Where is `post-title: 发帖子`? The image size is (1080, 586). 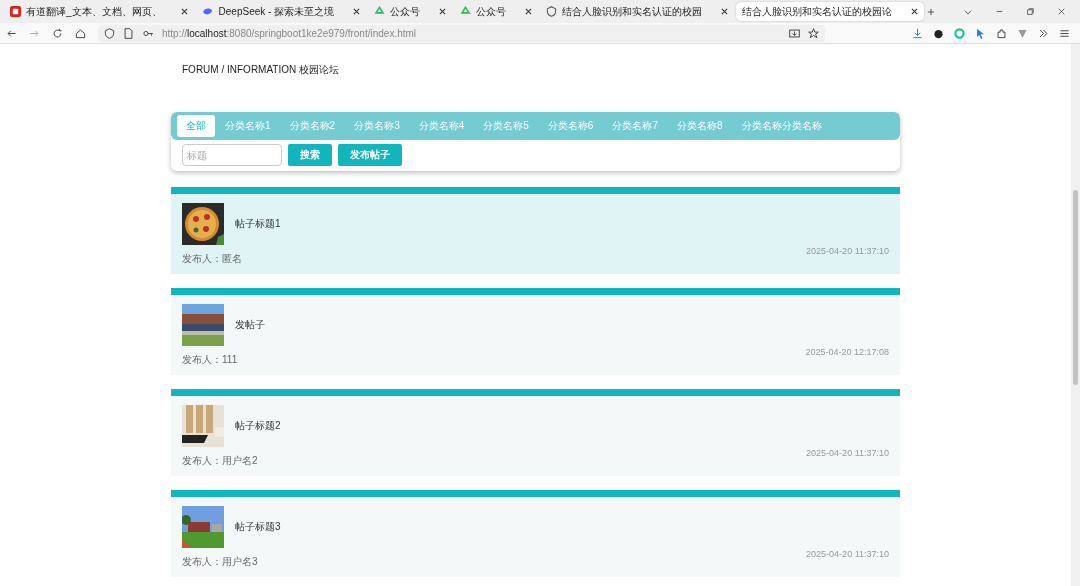
post-title: 发帖子 is located at coordinates (562, 325).